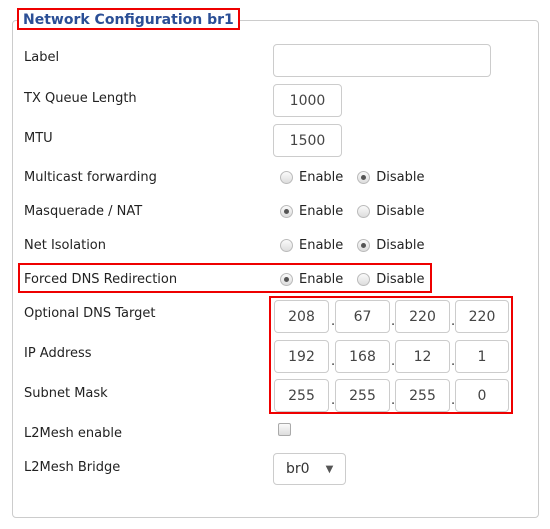 Image resolution: width=550 pixels, height=529 pixels. I want to click on ip-address-label: IP Address, so click(58, 353).